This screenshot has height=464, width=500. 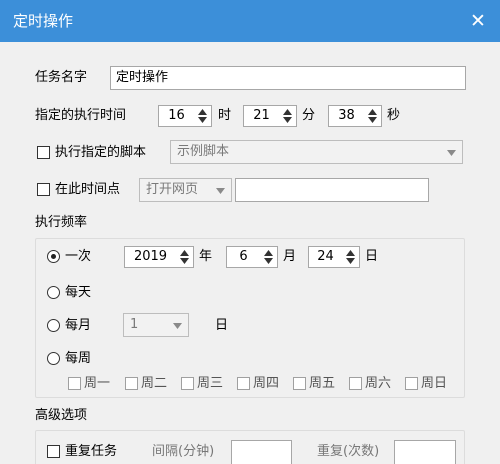 I want to click on task-name-input: 定时操作, so click(x=288, y=78).